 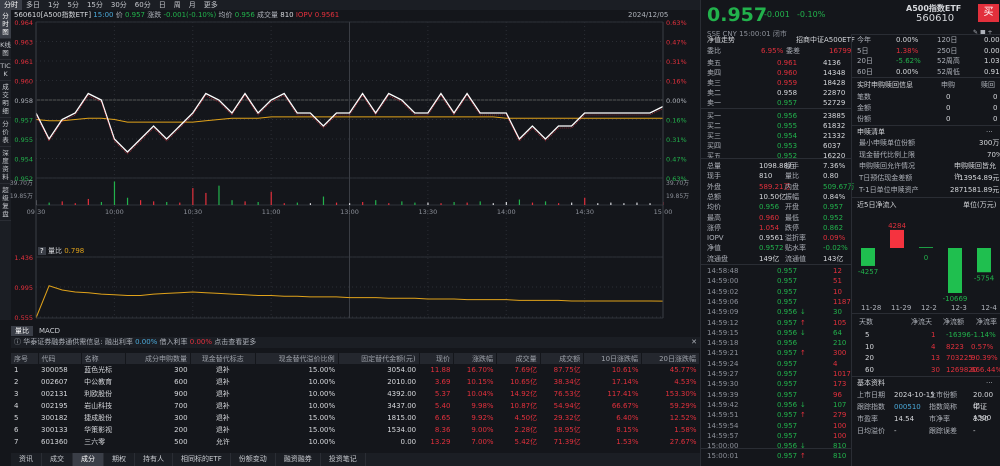 What do you see at coordinates (869, 369) in the screenshot?
I see `flow-days: 60` at bounding box center [869, 369].